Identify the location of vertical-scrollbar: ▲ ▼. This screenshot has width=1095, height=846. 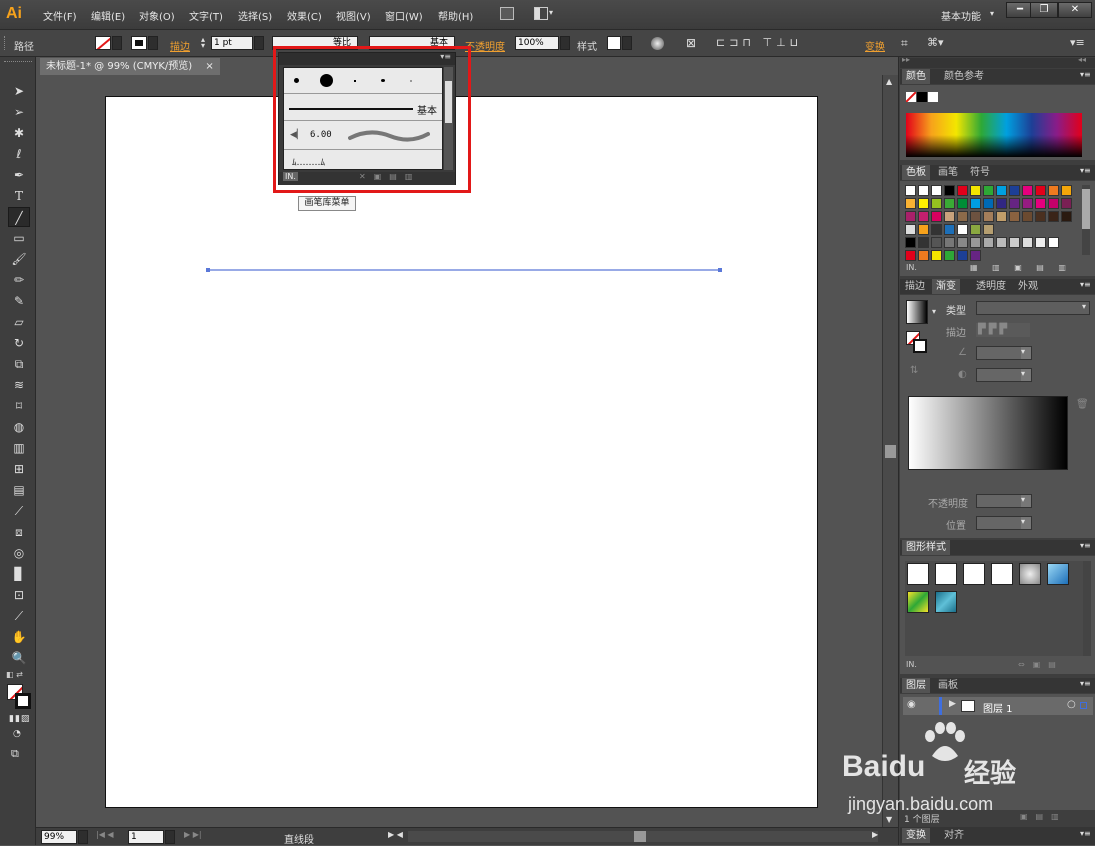
(890, 451).